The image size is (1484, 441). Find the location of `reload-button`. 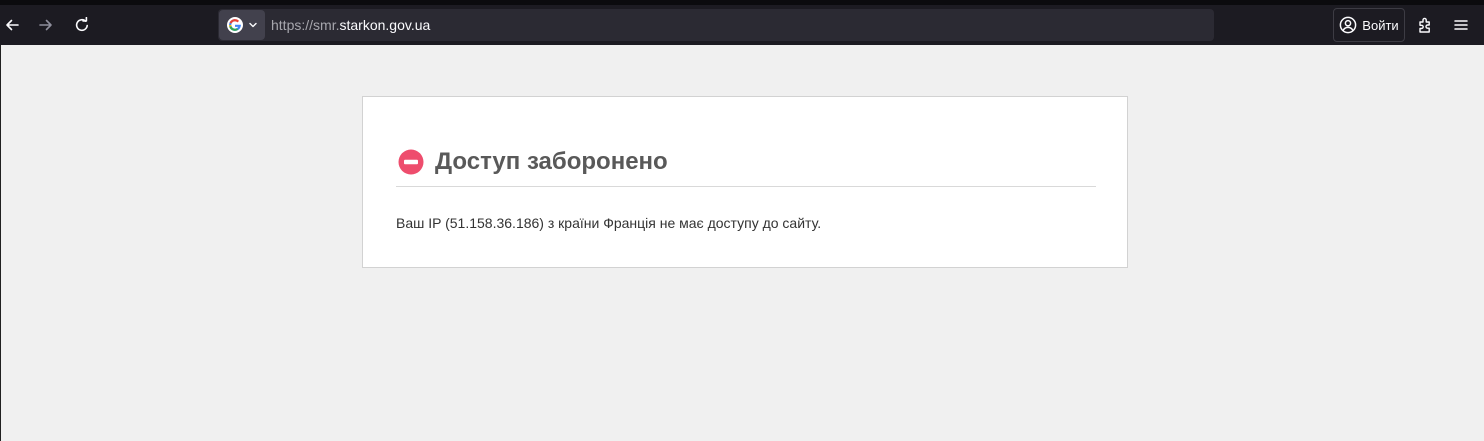

reload-button is located at coordinates (82, 25).